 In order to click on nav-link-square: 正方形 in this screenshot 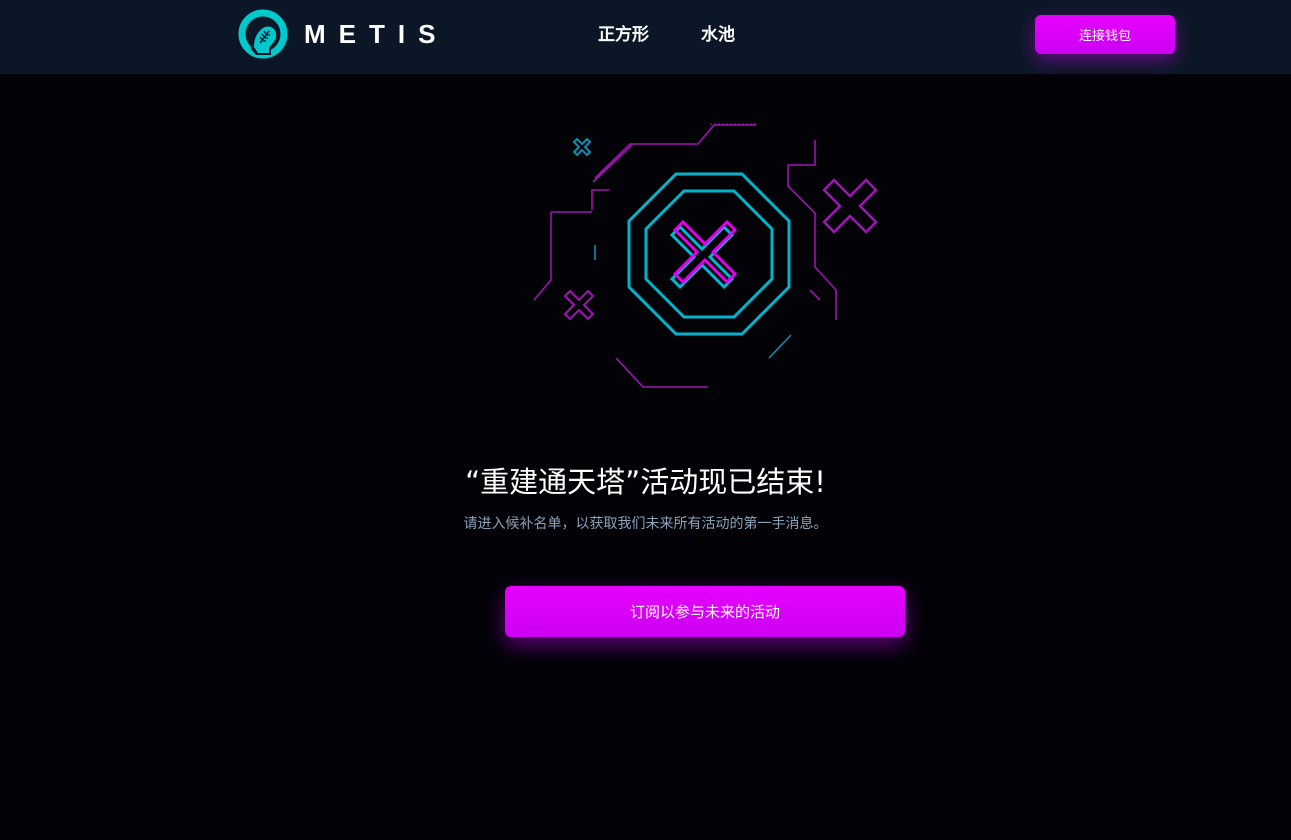, I will do `click(623, 35)`.